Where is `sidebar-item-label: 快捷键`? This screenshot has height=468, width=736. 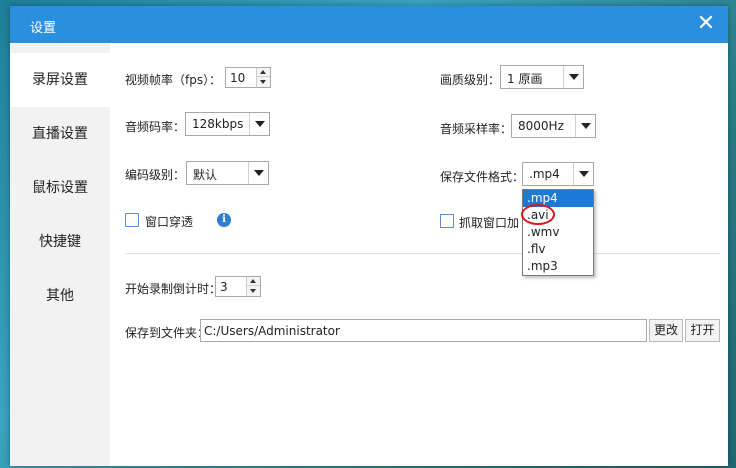
sidebar-item-label: 快捷键 is located at coordinates (60, 242).